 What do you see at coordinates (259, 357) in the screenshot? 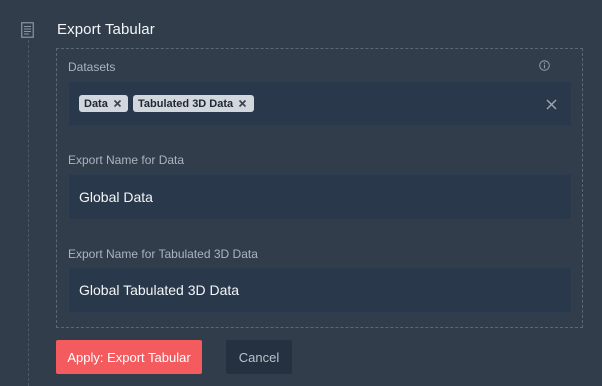
I see `cancel-button: Cancel` at bounding box center [259, 357].